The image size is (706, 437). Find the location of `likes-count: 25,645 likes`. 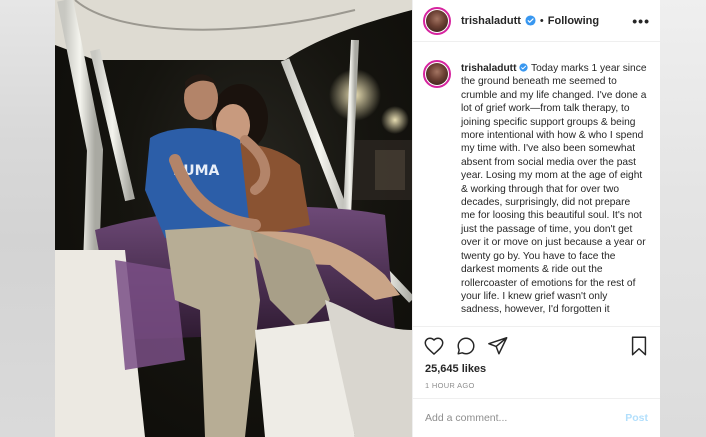

likes-count: 25,645 likes is located at coordinates (455, 369).